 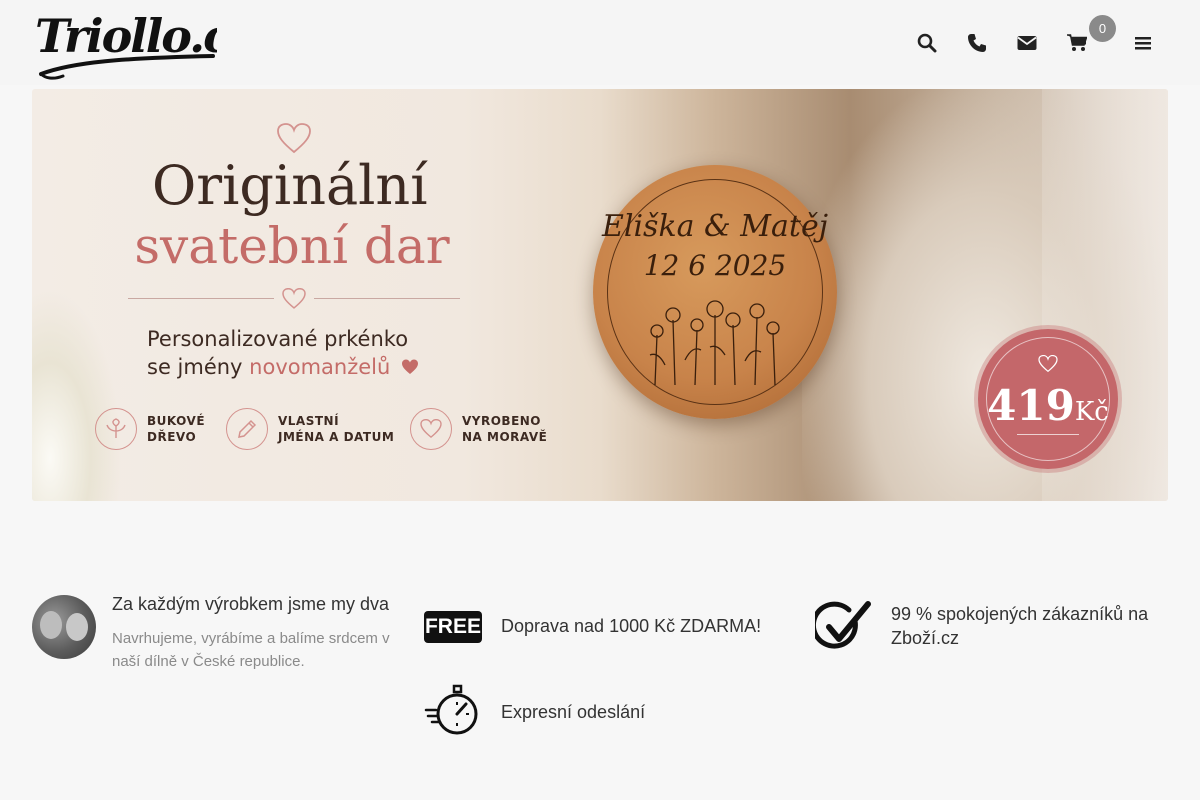 I want to click on hero-subtitle-prefix: se jmény, so click(x=198, y=367).